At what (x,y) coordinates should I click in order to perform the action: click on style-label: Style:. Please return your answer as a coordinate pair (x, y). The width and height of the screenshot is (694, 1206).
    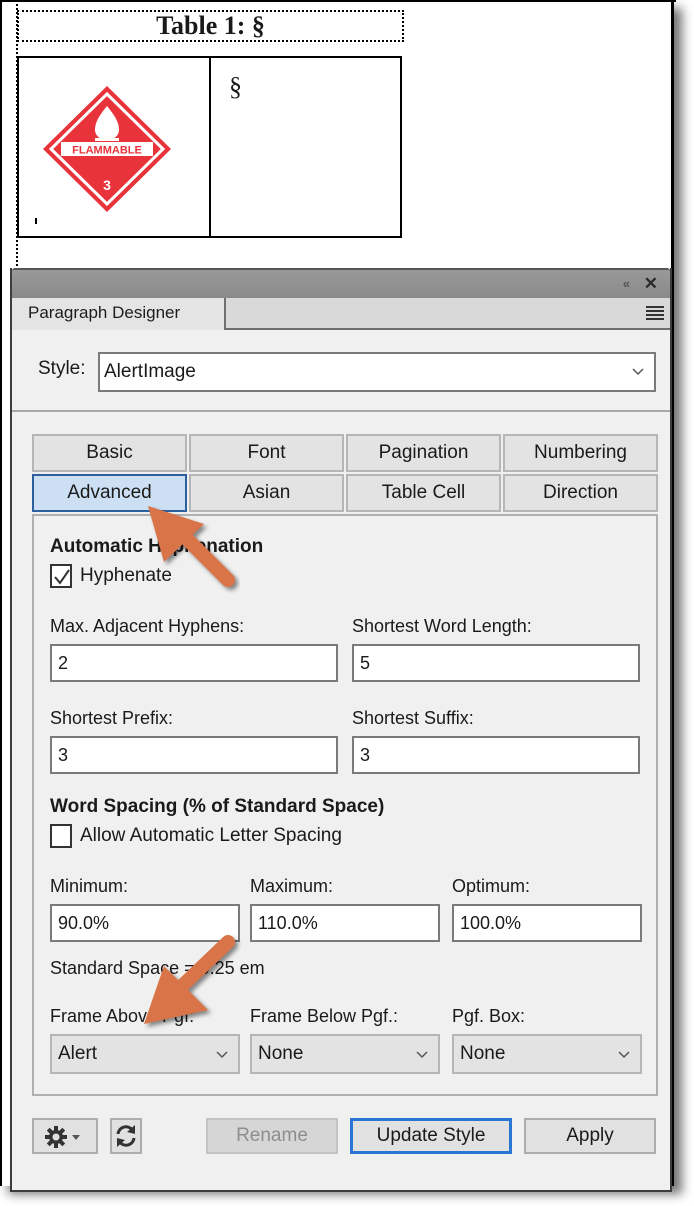
    Looking at the image, I should click on (62, 368).